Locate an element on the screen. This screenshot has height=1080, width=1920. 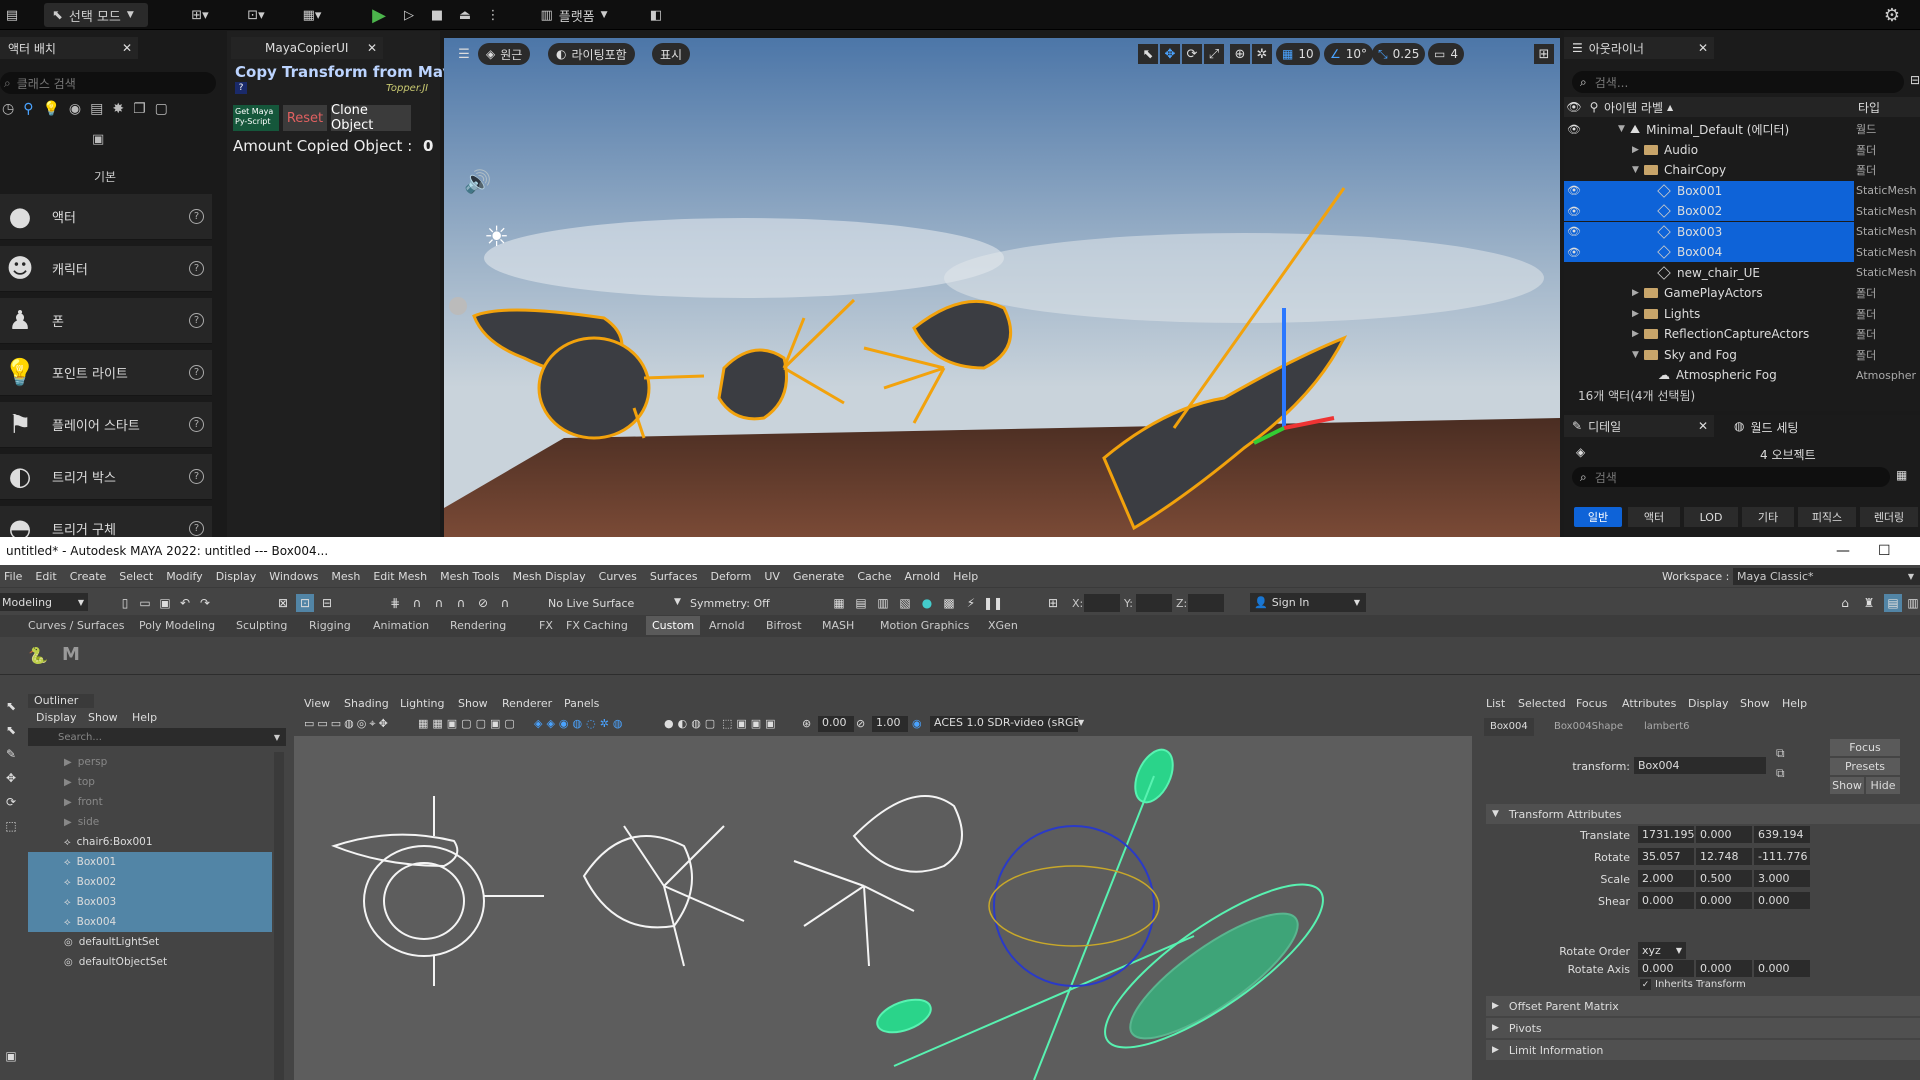
attribute-editor-icon: ▤ is located at coordinates (1893, 603).